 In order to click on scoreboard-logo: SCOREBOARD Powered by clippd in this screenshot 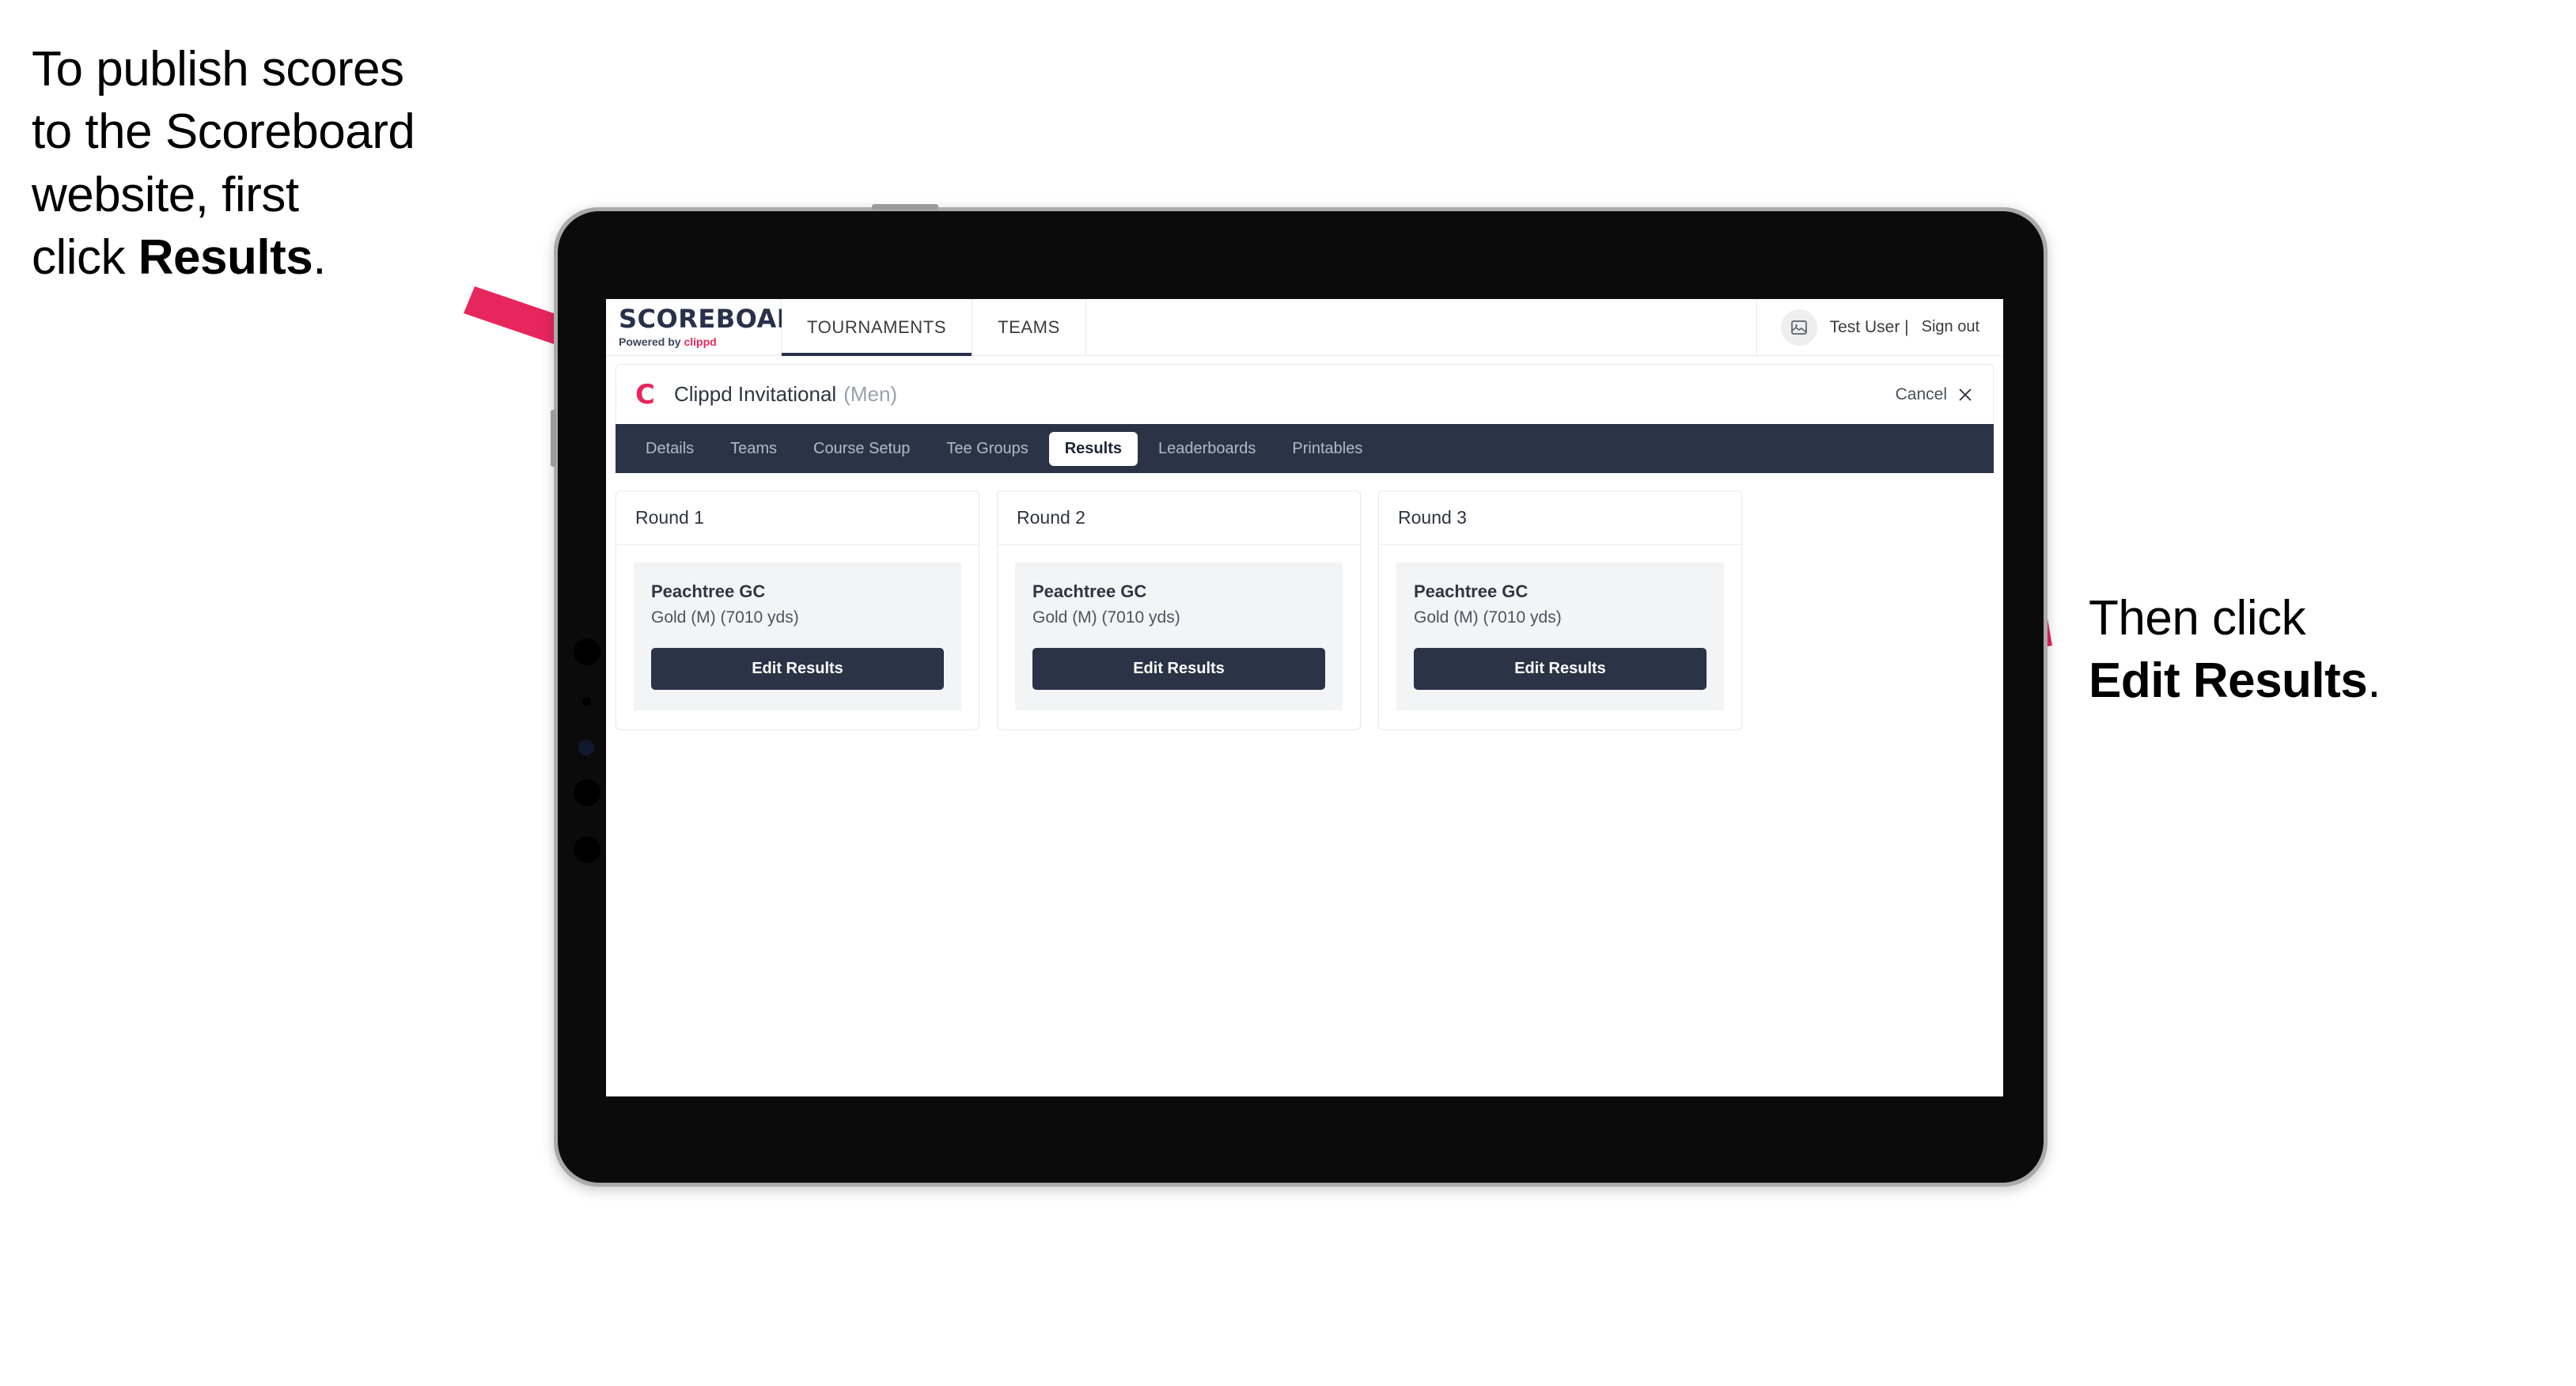, I will do `click(712, 327)`.